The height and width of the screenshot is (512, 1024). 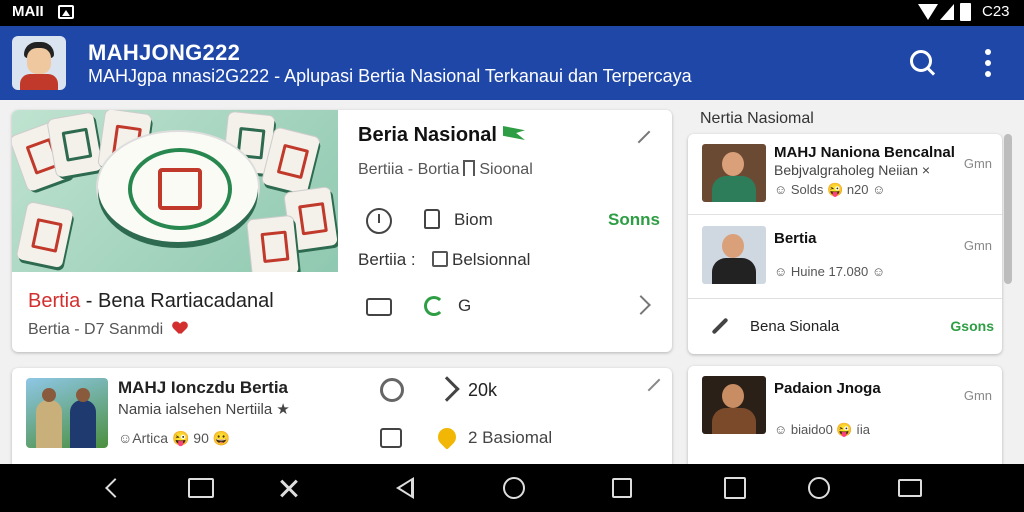 What do you see at coordinates (795, 238) in the screenshot?
I see `side-item-title: Bertia` at bounding box center [795, 238].